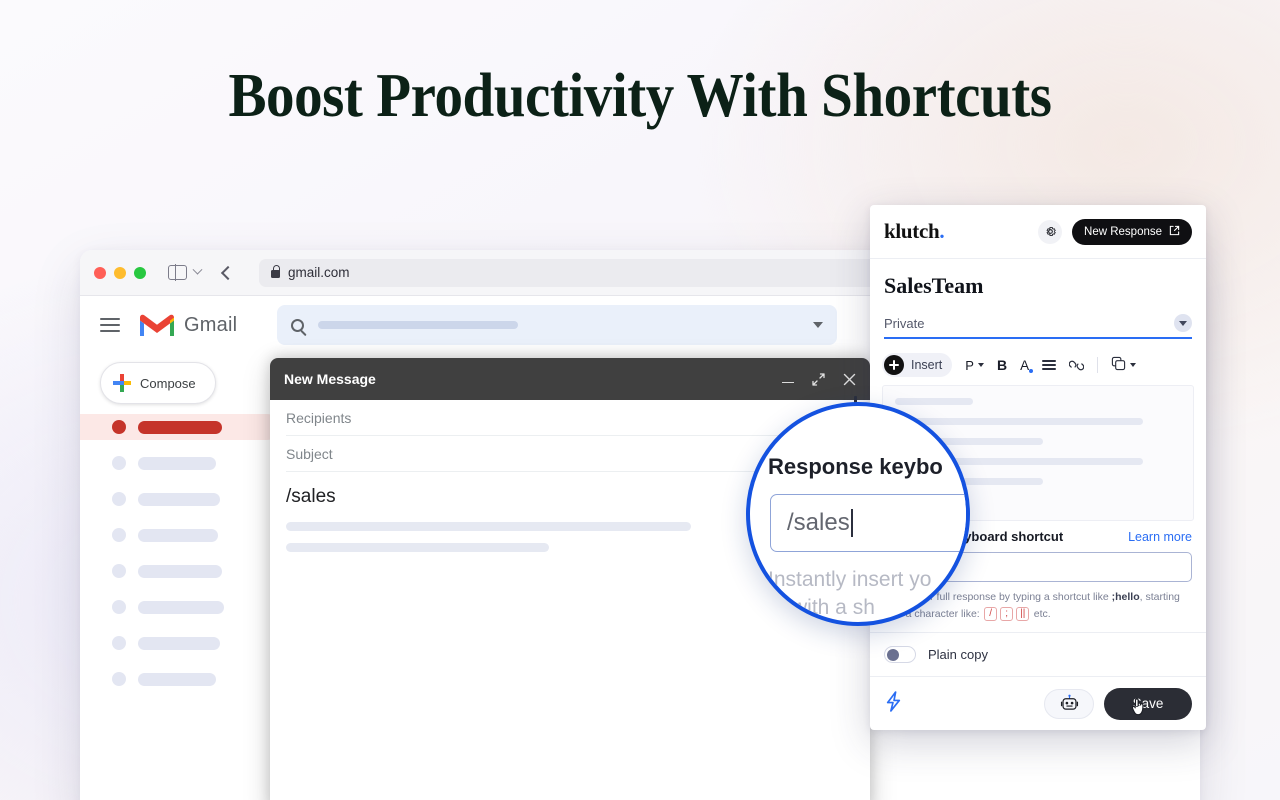  I want to click on save-button: Save, so click(1148, 703).